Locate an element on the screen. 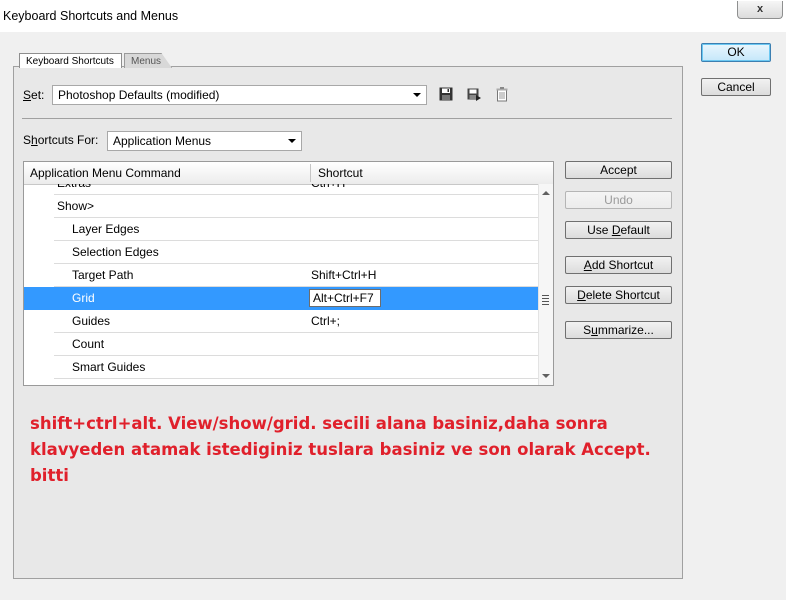 This screenshot has height=605, width=790. shortcut-input: Alt+Ctrl+F7 is located at coordinates (345, 298).